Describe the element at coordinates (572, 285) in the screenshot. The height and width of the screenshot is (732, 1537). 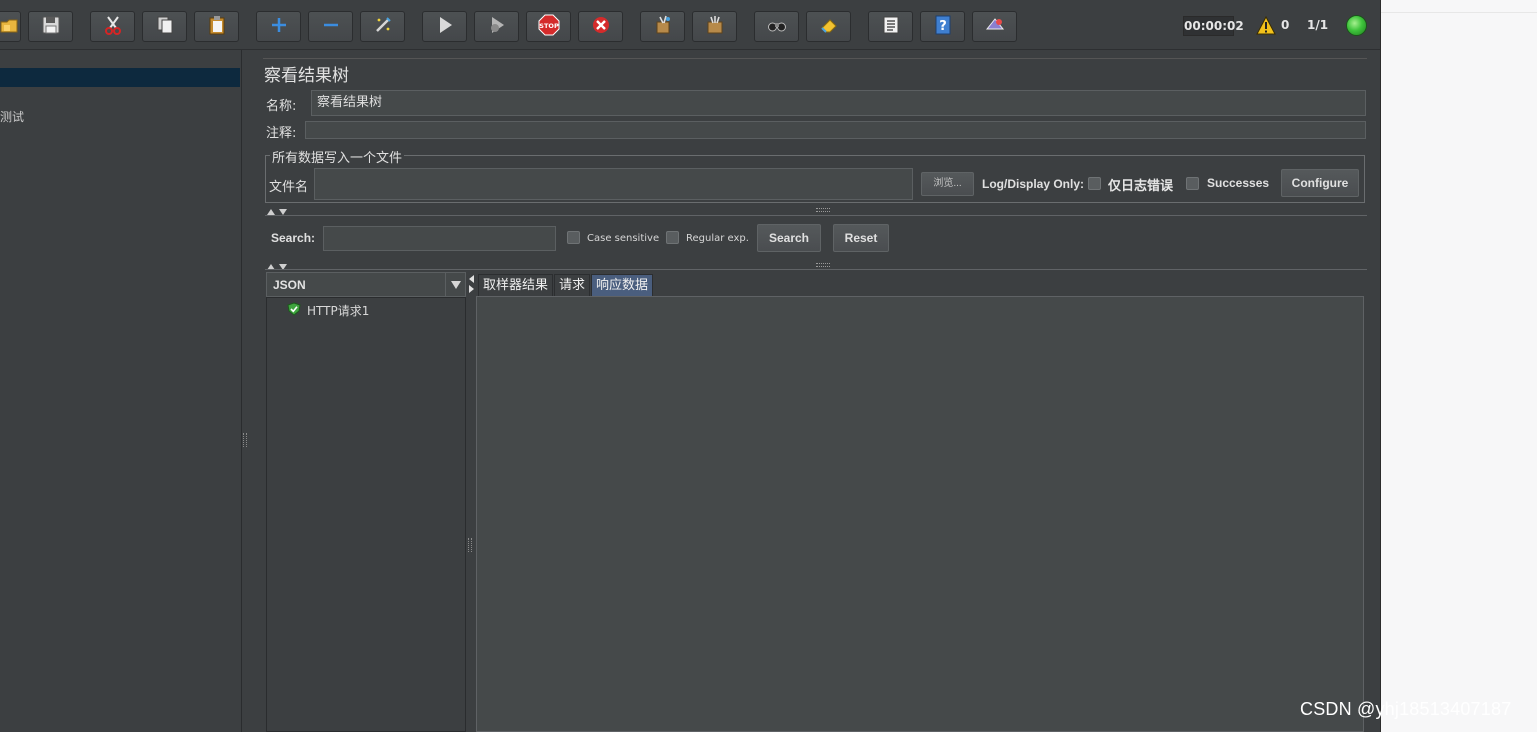
I see `tab-request: 请求` at that location.